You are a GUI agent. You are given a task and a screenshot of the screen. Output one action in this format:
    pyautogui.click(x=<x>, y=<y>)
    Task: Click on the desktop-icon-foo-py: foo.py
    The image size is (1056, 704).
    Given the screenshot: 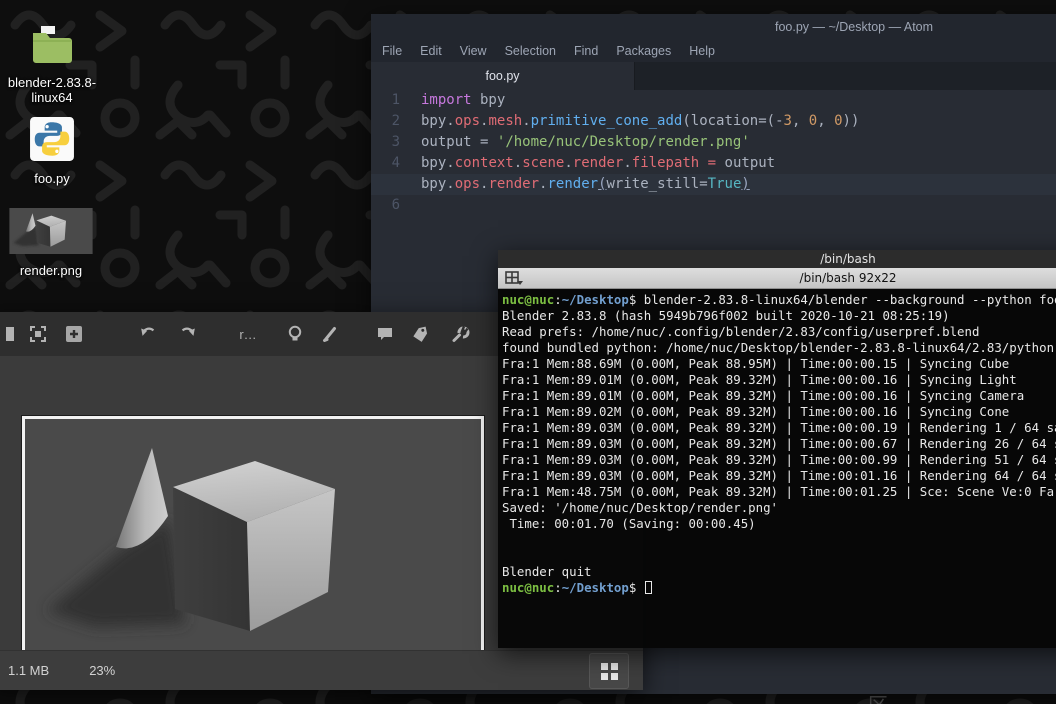 What is the action you would take?
    pyautogui.click(x=52, y=151)
    